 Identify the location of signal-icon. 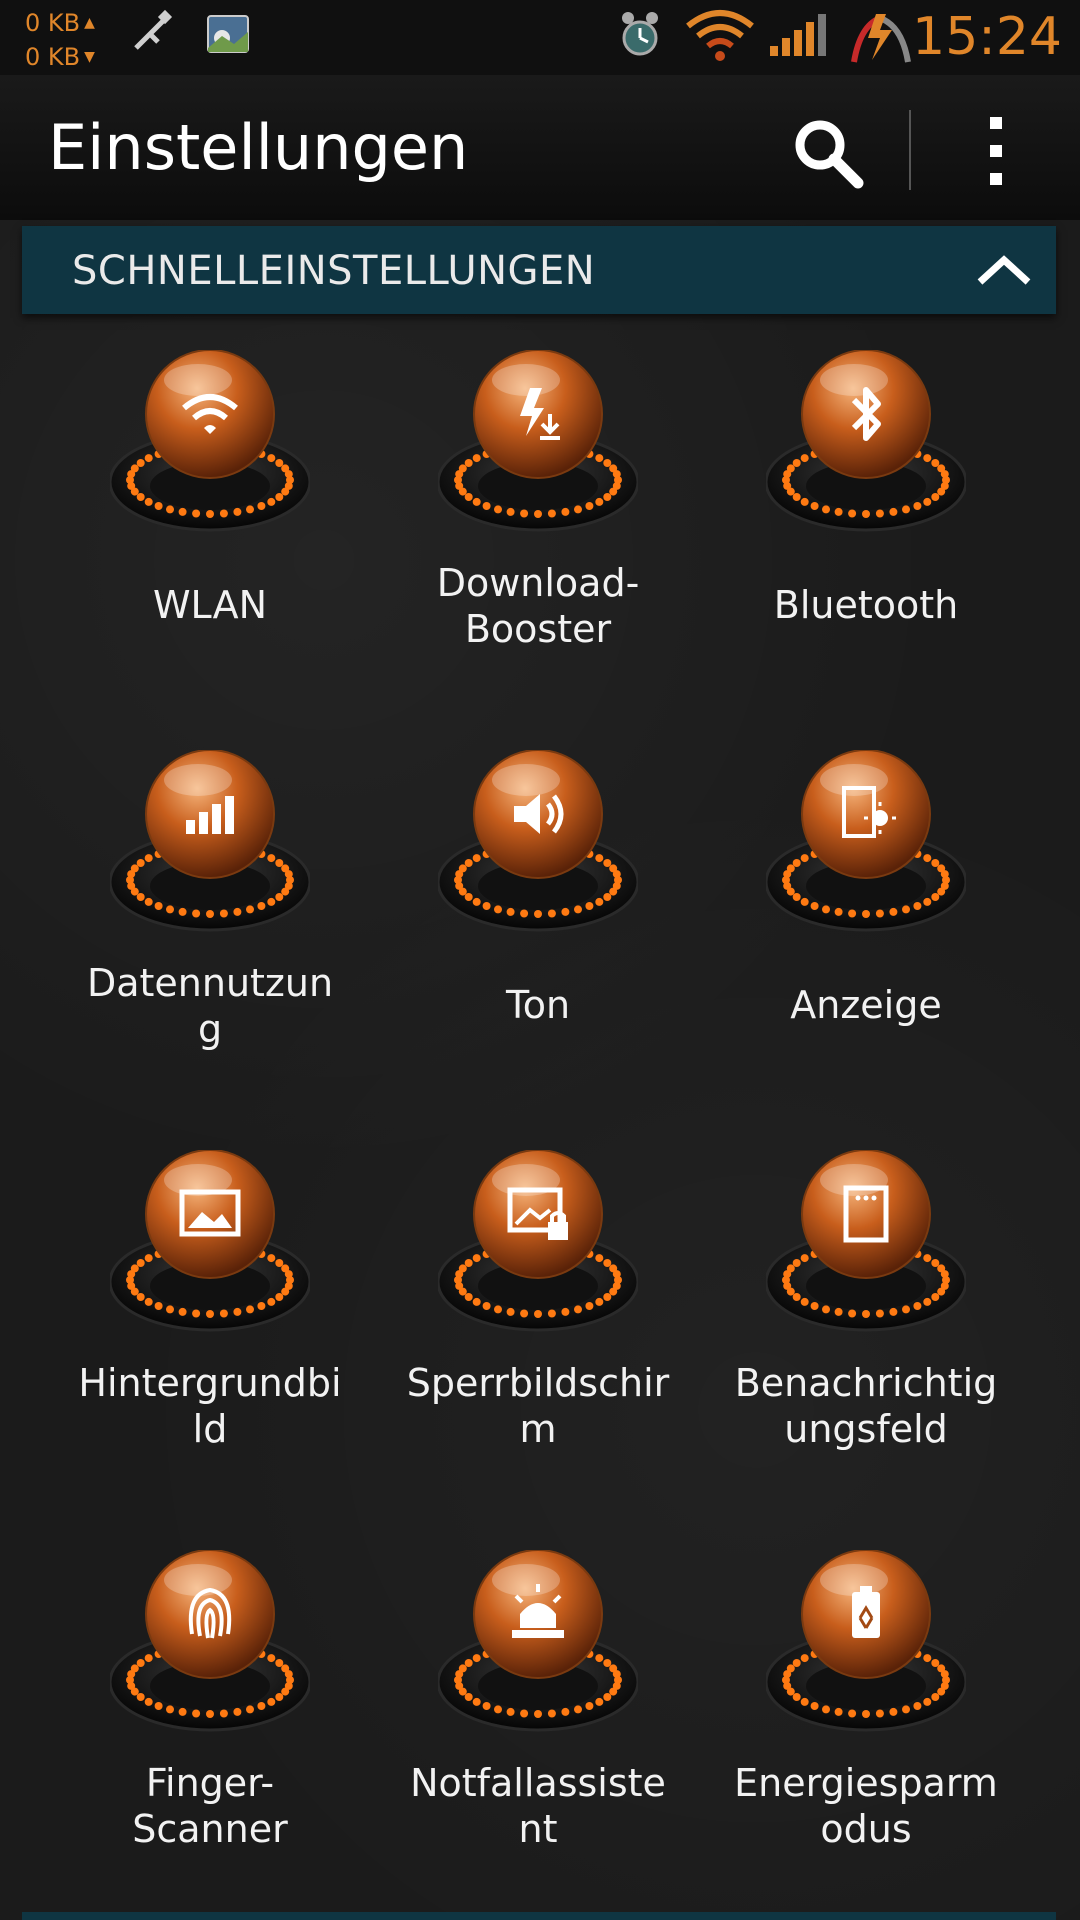
(798, 35).